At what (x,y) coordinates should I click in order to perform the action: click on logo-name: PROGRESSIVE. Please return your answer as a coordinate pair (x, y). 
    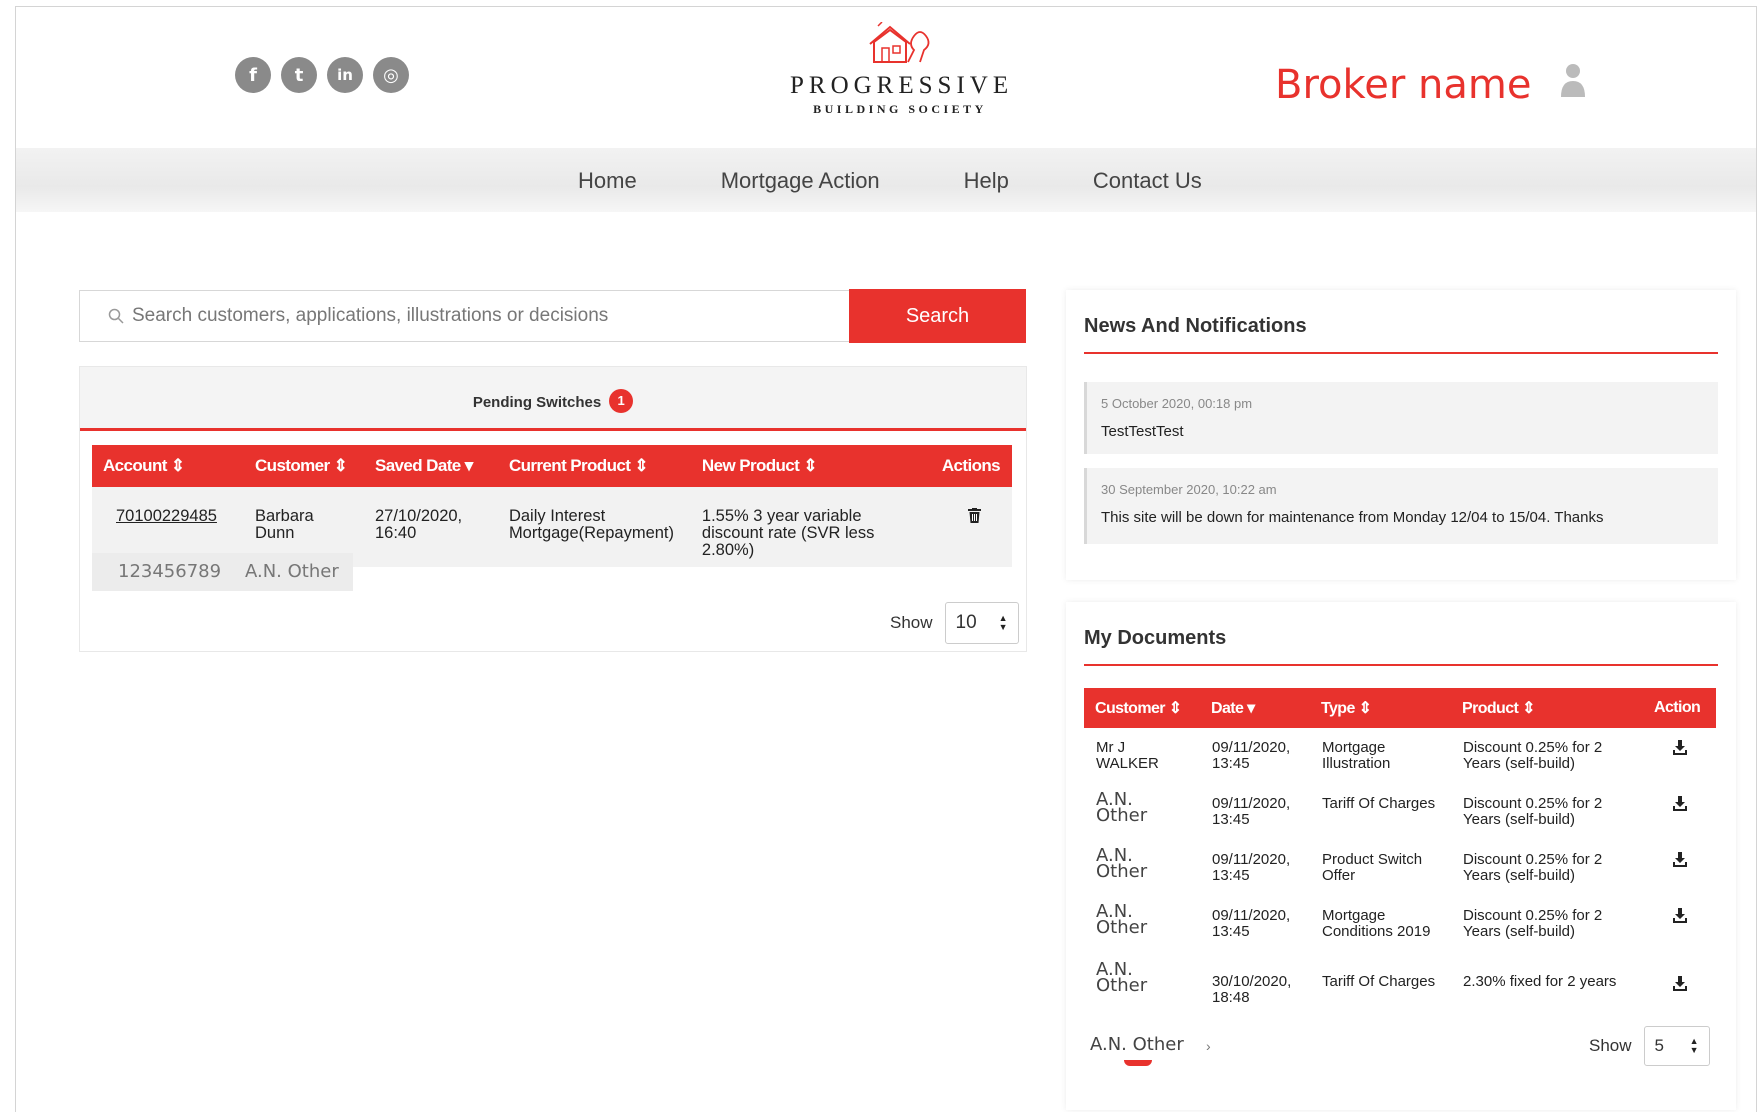
    Looking at the image, I should click on (902, 85).